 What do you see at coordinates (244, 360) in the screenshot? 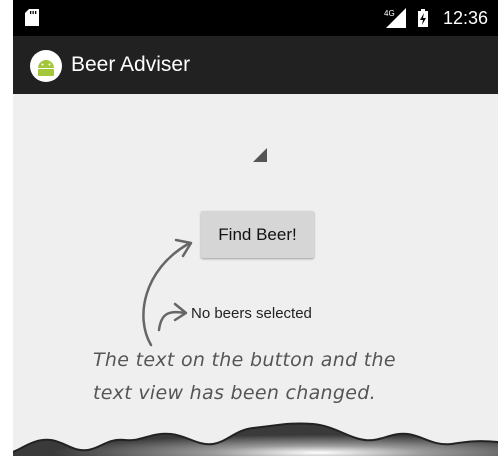
I see `annotation-line-1: The text on the button and the` at bounding box center [244, 360].